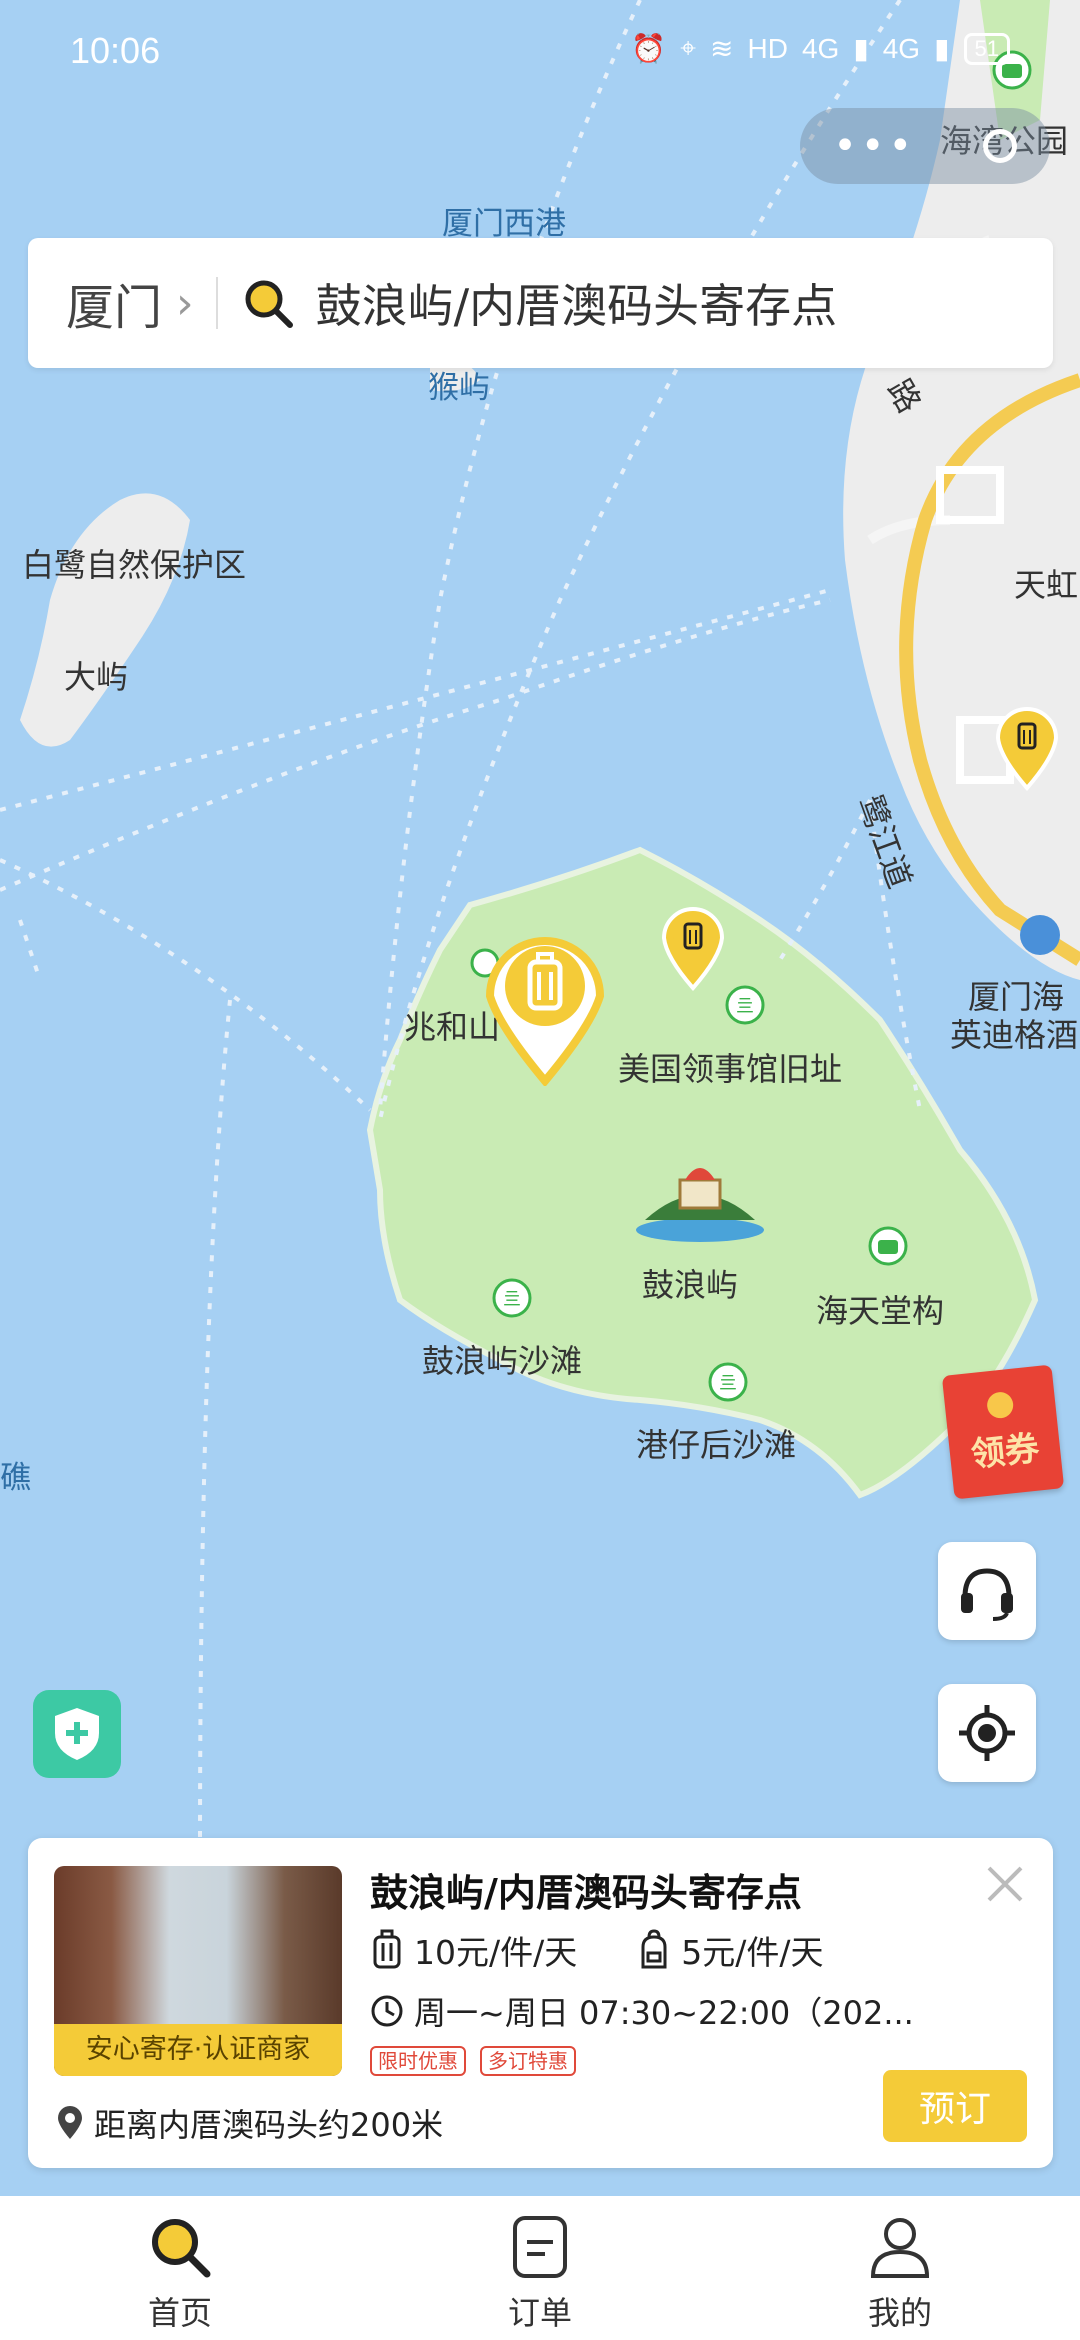  Describe the element at coordinates (880, 1311) in the screenshot. I see `map-label-haitian: 海天堂构` at that location.